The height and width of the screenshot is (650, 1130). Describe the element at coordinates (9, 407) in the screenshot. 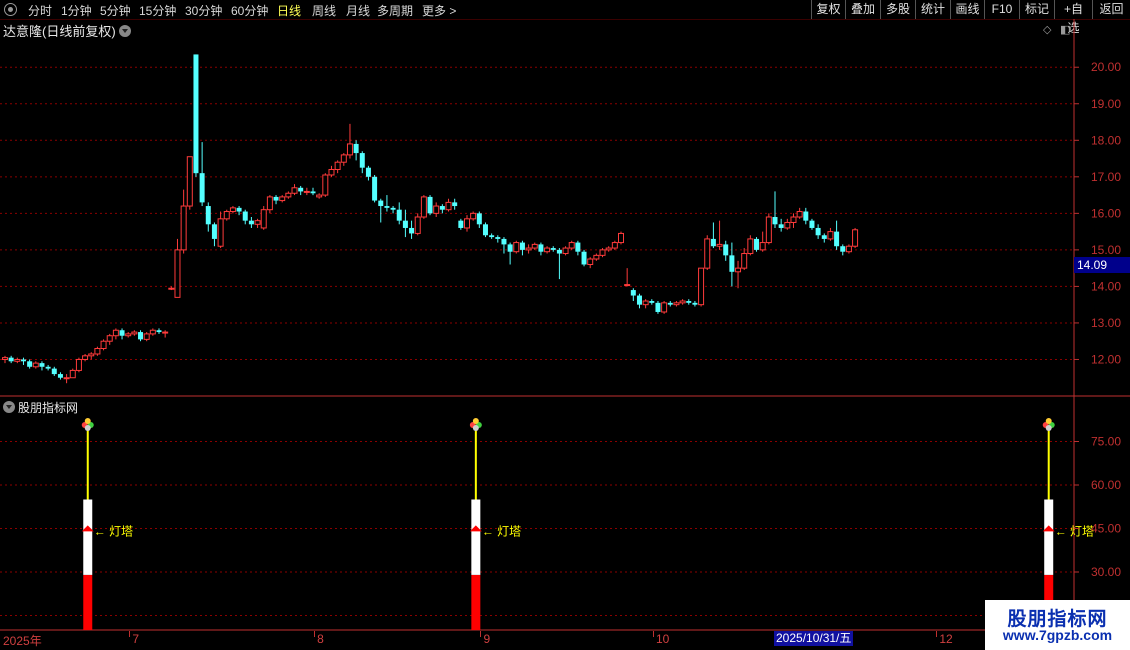

I see `chevron-down-icon` at that location.